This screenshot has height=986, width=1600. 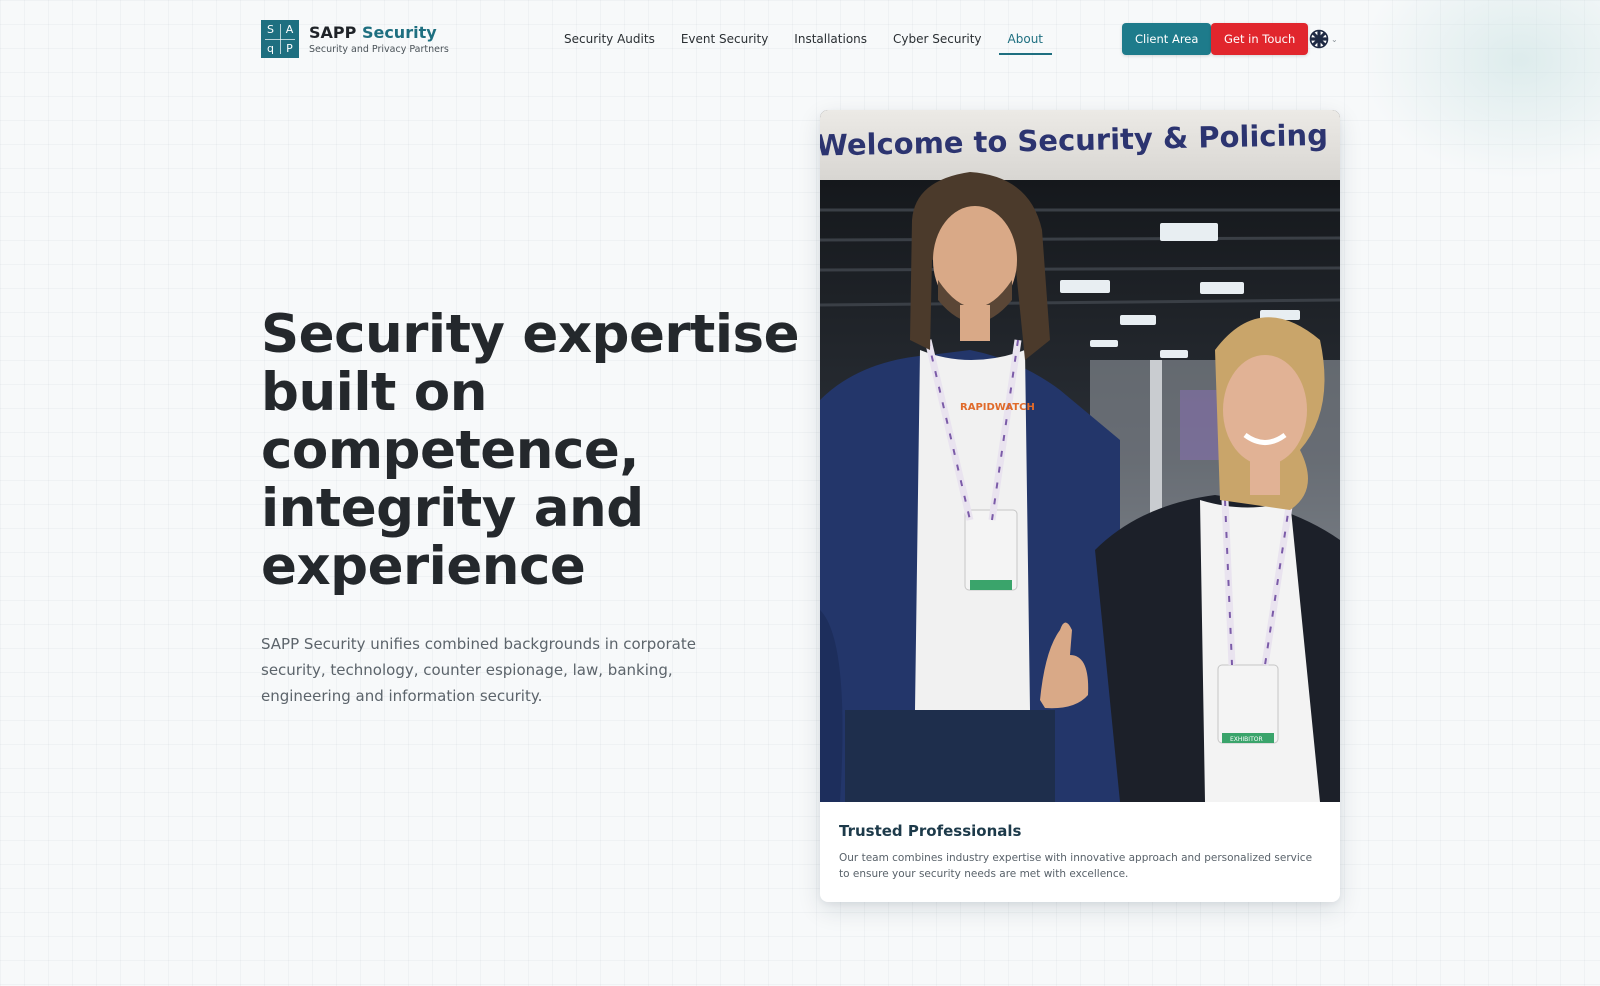 I want to click on hero-title-line: Security expertise, so click(x=530, y=334).